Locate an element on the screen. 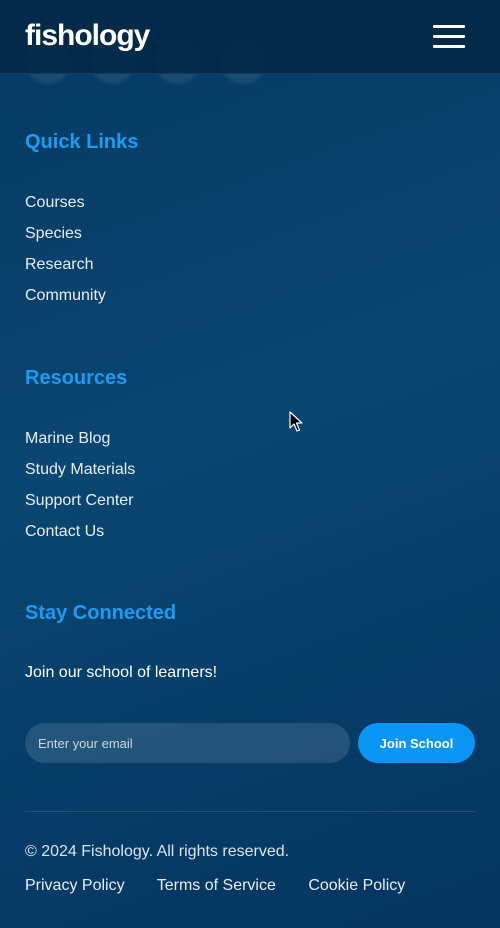 This screenshot has width=500, height=928. resources-heading: Resources is located at coordinates (76, 378).